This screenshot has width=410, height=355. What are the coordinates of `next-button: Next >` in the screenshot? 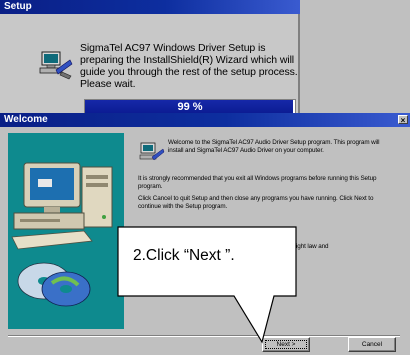 It's located at (286, 344).